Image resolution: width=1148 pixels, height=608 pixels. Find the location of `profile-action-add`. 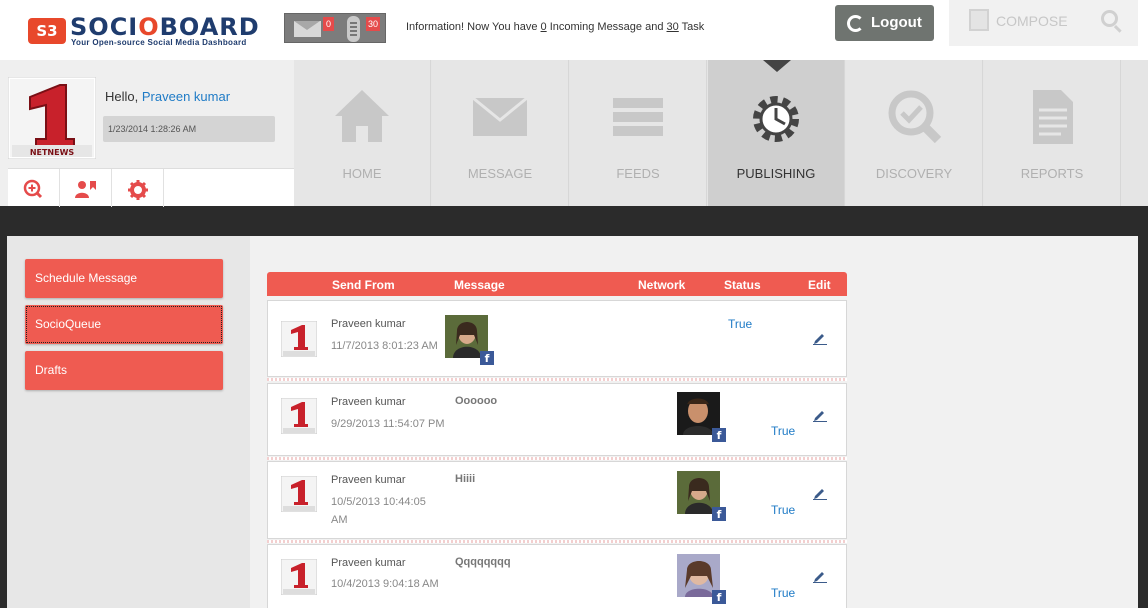

profile-action-add is located at coordinates (34, 188).